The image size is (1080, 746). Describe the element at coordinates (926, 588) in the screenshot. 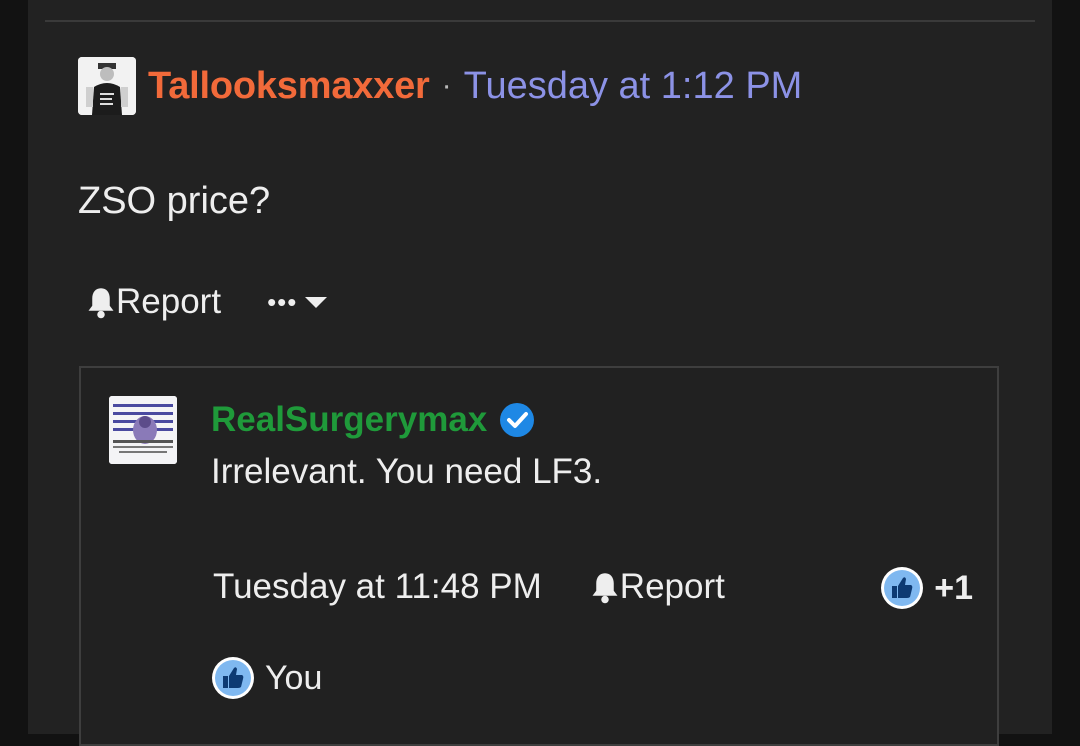

I see `like-button: +1` at that location.